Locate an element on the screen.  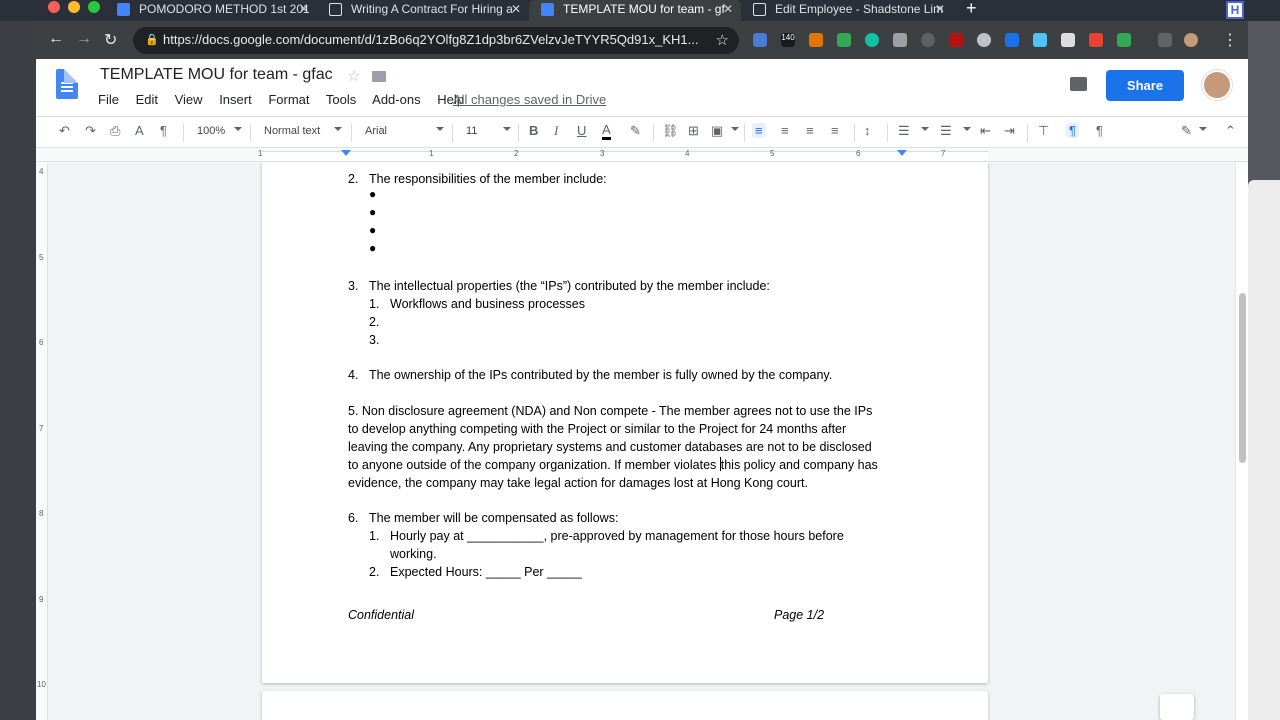
menu-view: View is located at coordinates (189, 99).